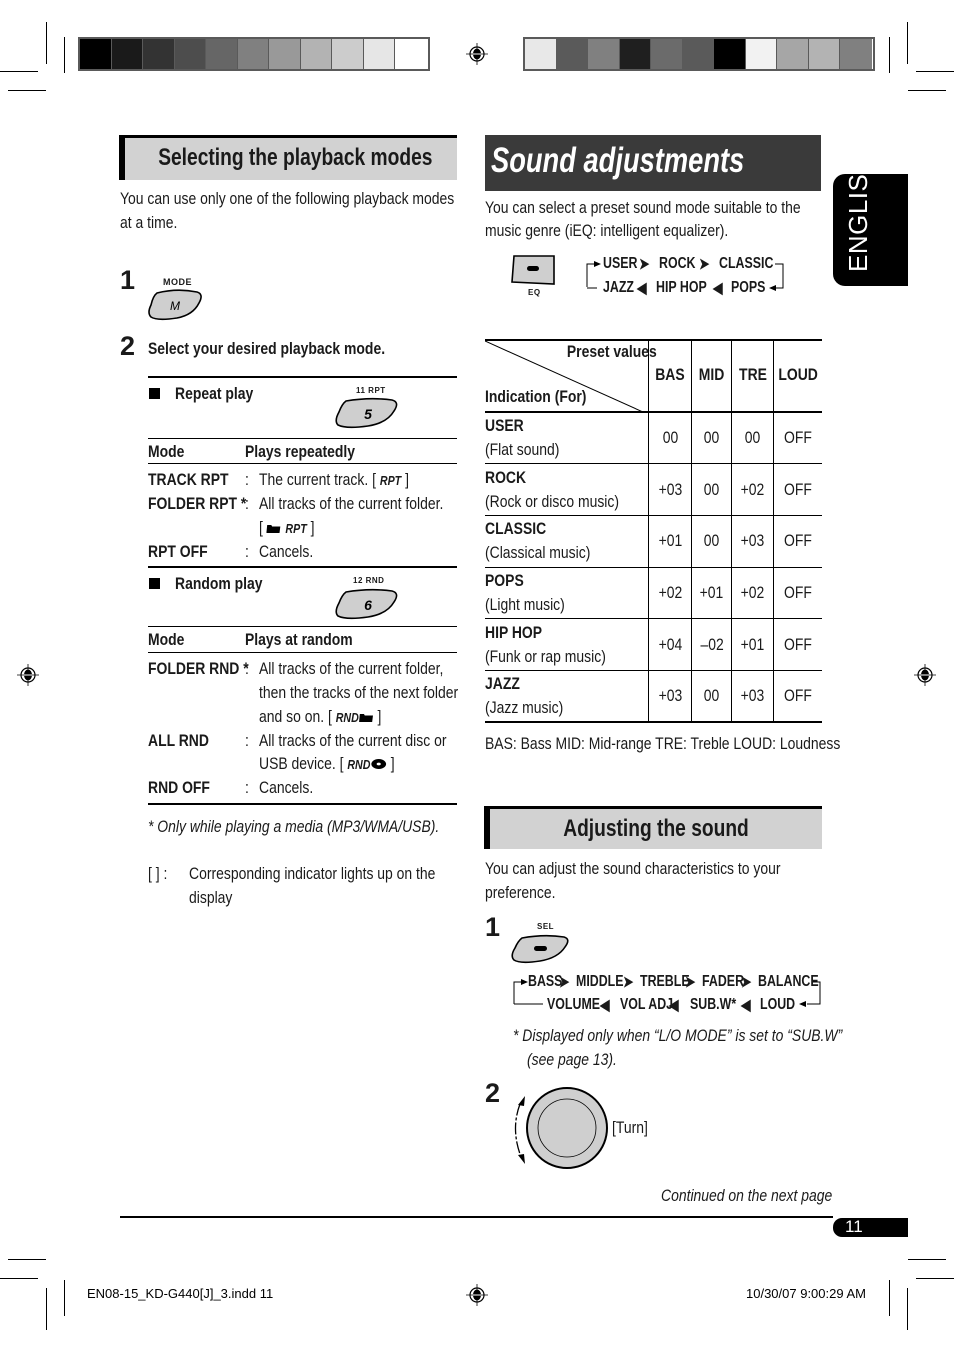 The height and width of the screenshot is (1352, 954). What do you see at coordinates (154, 583) in the screenshot?
I see `bullet-square-icon` at bounding box center [154, 583].